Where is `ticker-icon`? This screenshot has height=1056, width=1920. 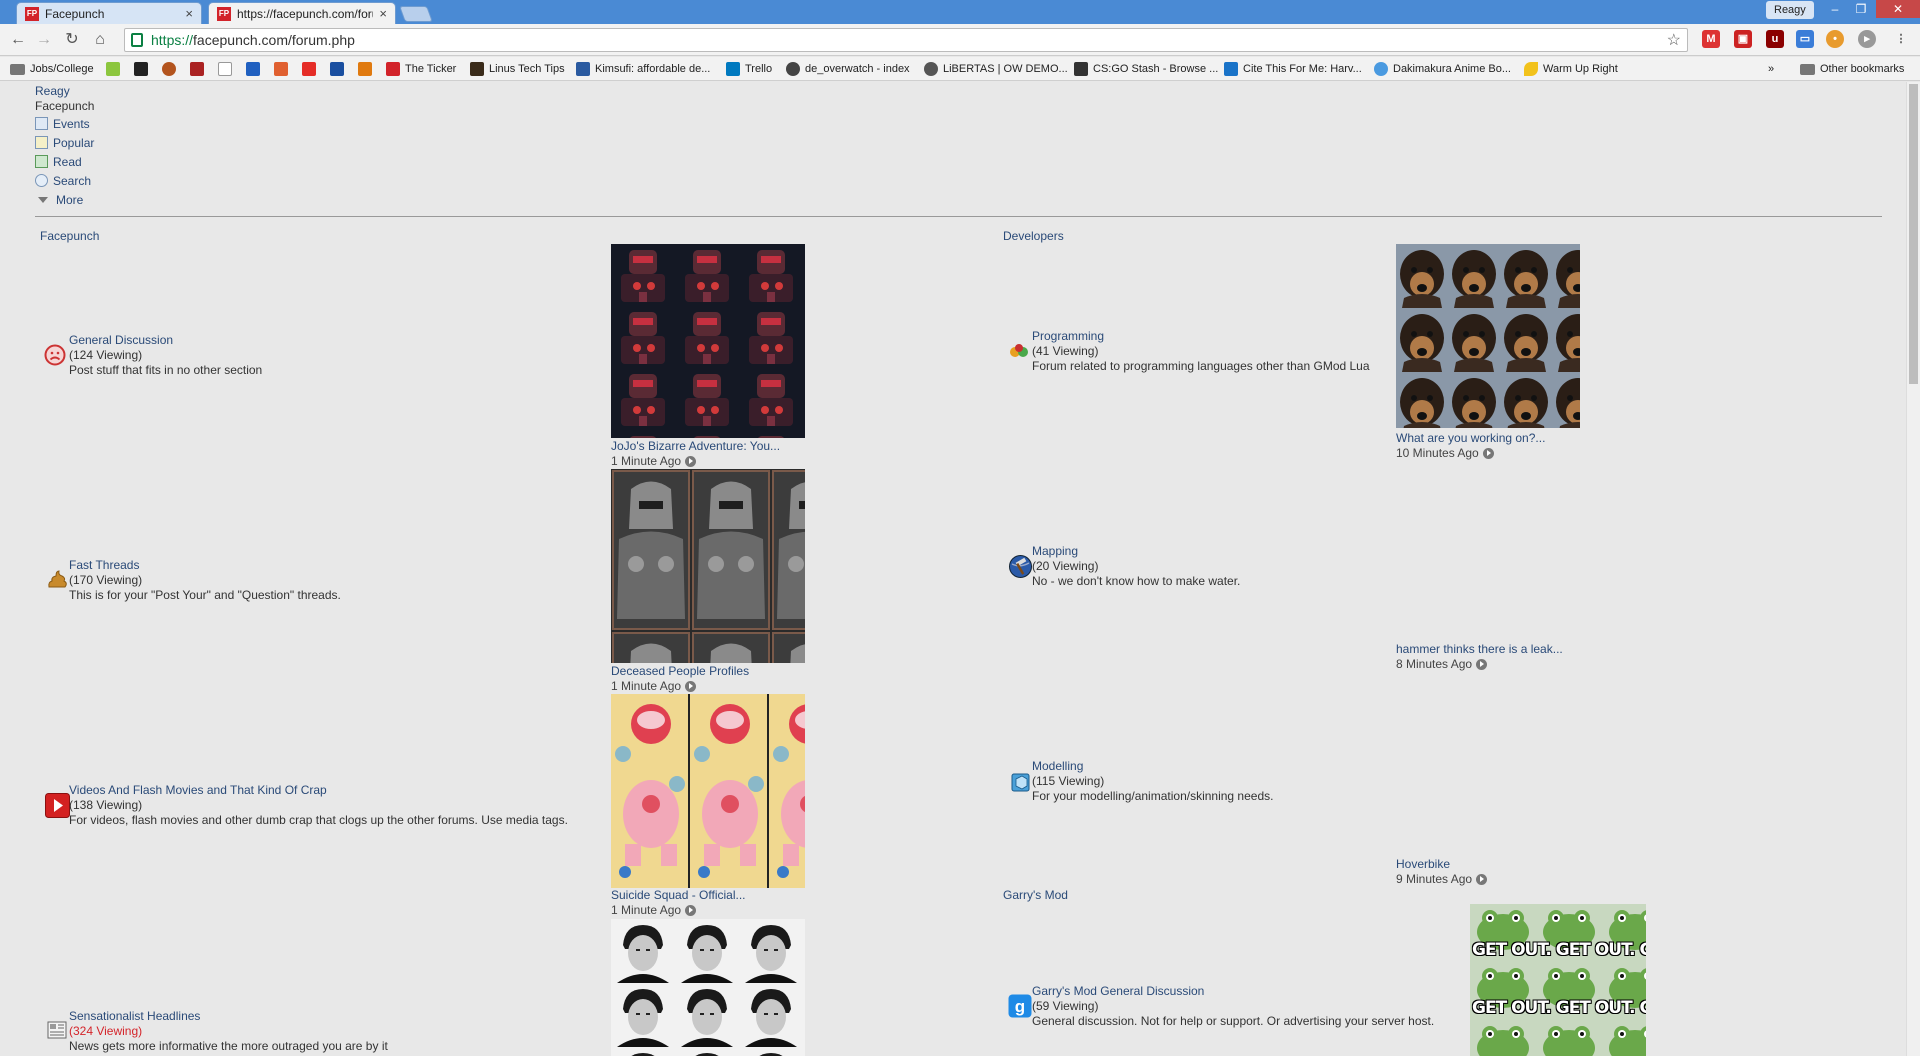 ticker-icon is located at coordinates (393, 69).